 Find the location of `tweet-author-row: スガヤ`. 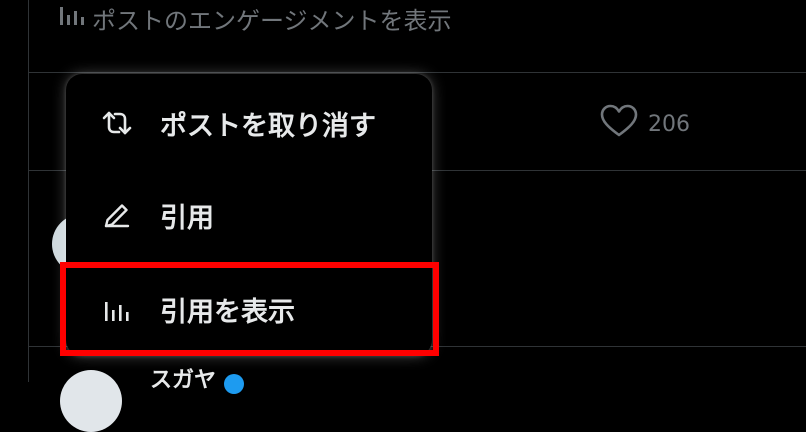

tweet-author-row: スガヤ is located at coordinates (197, 382).